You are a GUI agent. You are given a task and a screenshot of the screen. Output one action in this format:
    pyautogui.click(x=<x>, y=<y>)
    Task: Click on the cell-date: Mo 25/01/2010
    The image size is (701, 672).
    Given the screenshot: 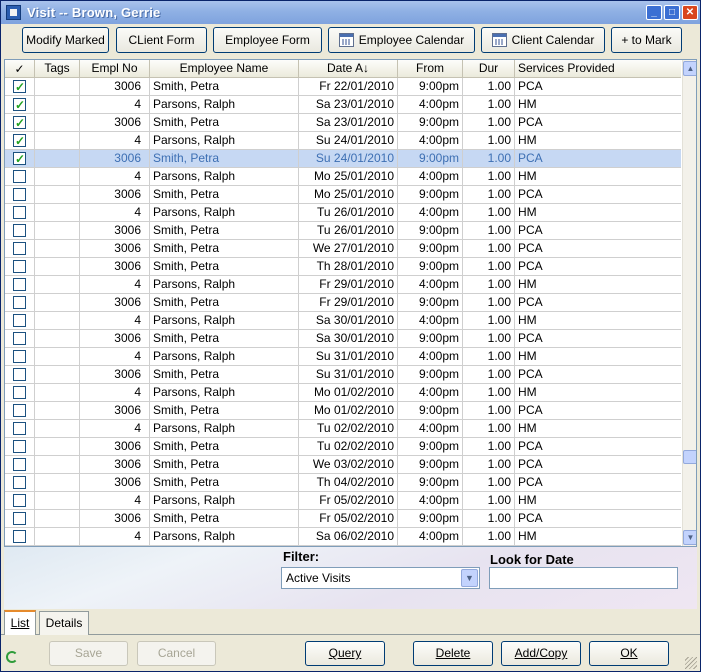 What is the action you would take?
    pyautogui.click(x=348, y=194)
    